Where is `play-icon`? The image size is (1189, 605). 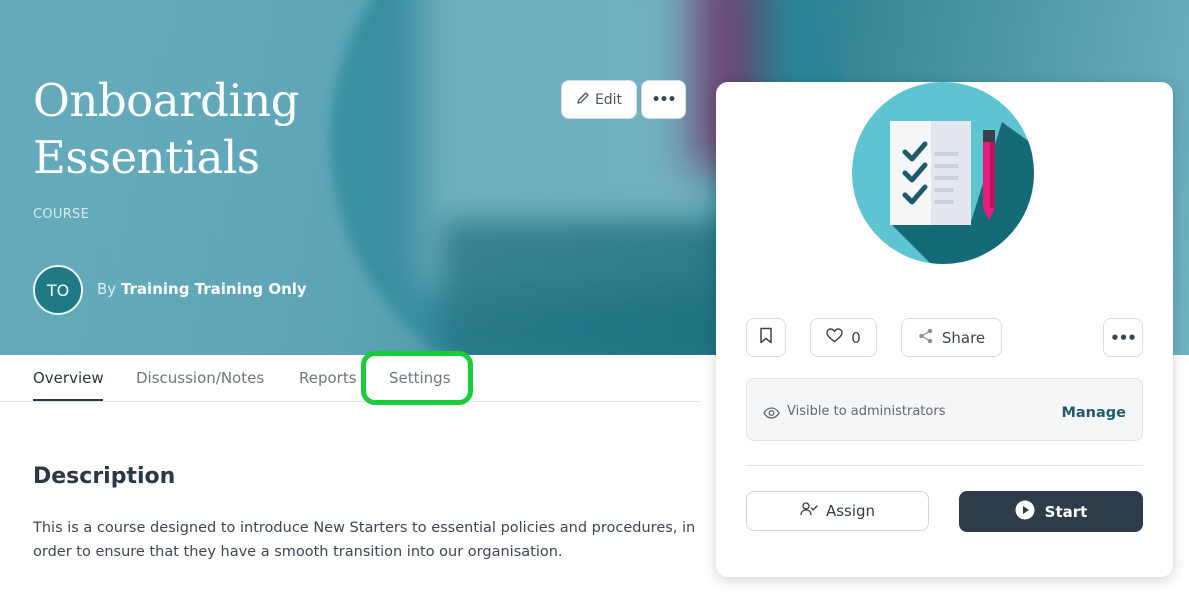
play-icon is located at coordinates (1025, 512).